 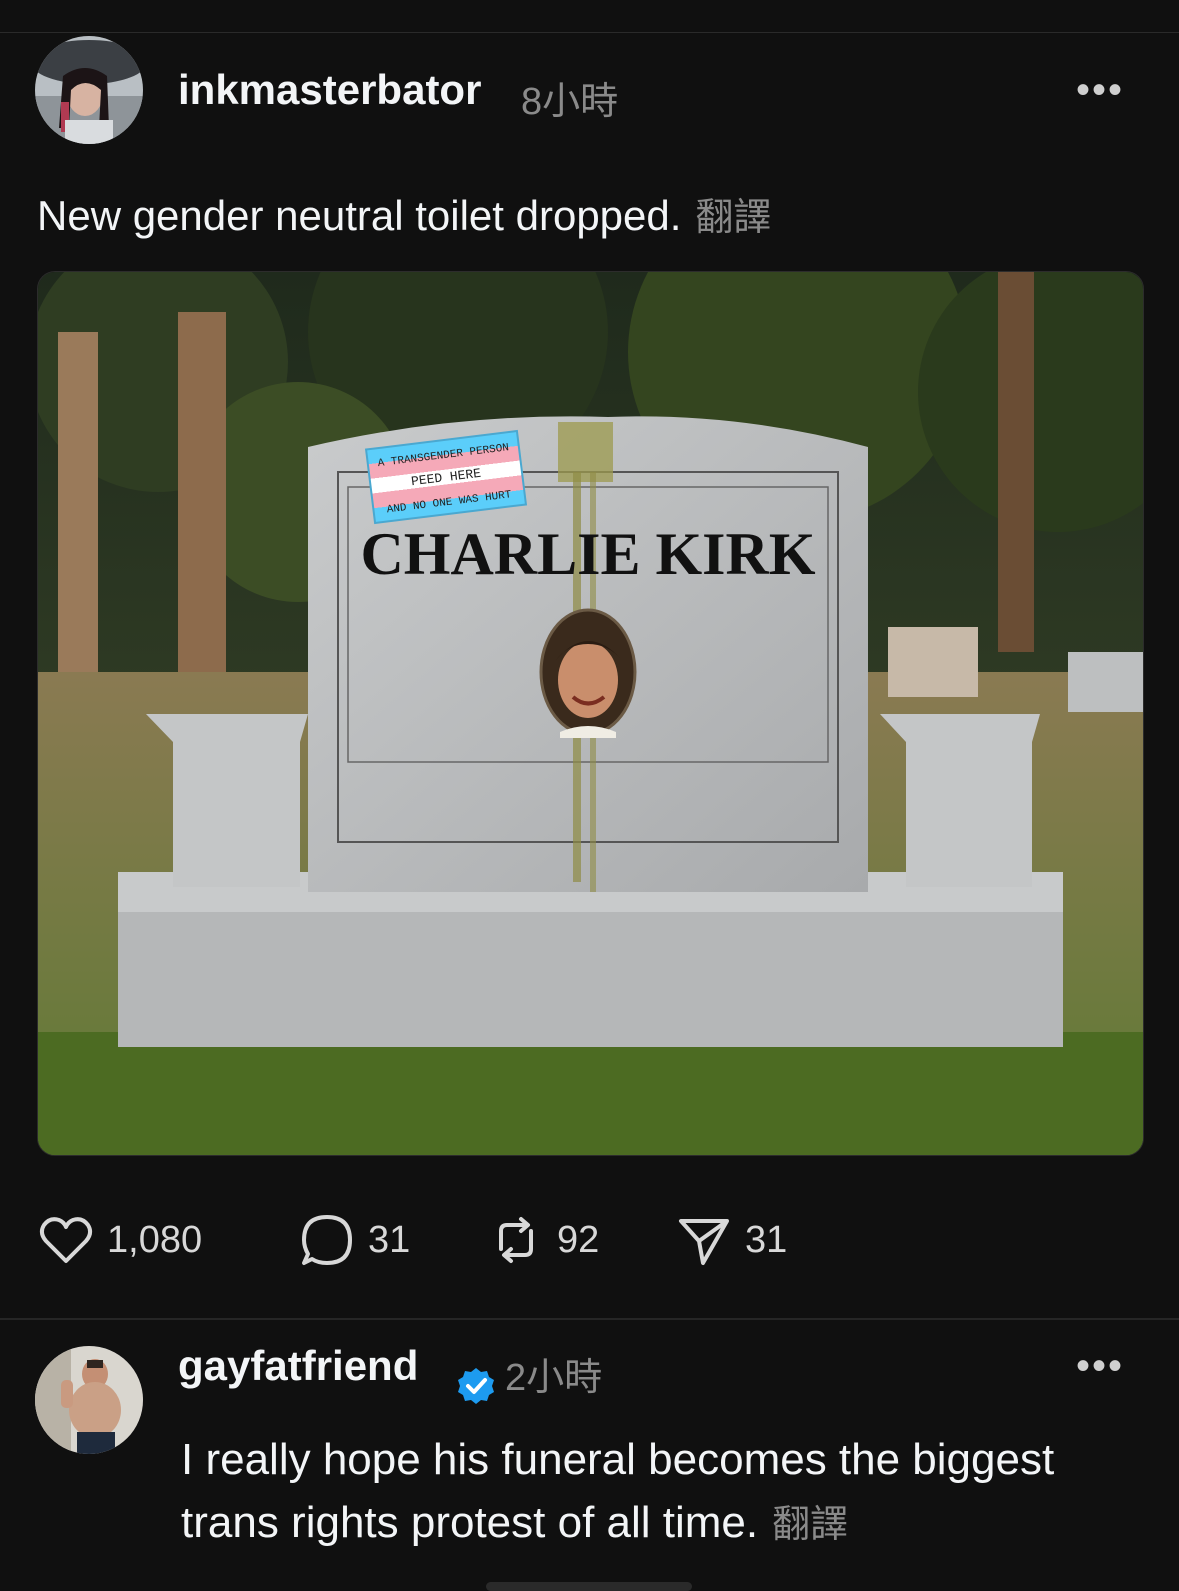 I want to click on repost-icon, so click(x=516, y=1240).